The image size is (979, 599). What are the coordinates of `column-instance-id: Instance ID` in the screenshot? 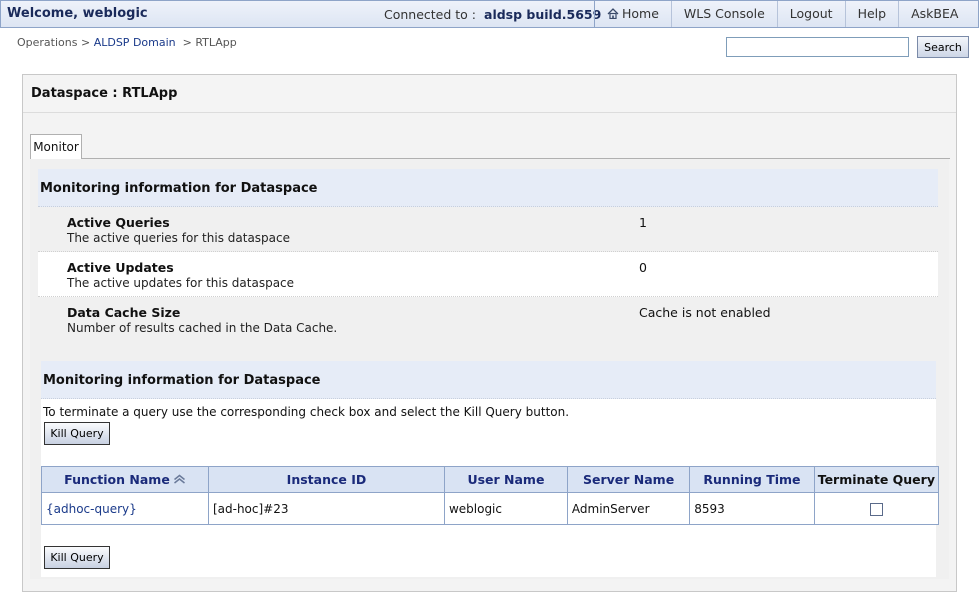 It's located at (326, 479).